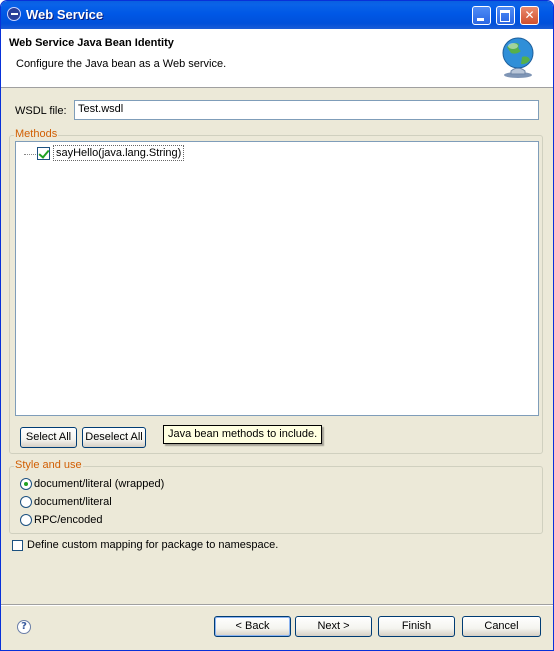 This screenshot has width=554, height=651. I want to click on back-button: < Back, so click(252, 626).